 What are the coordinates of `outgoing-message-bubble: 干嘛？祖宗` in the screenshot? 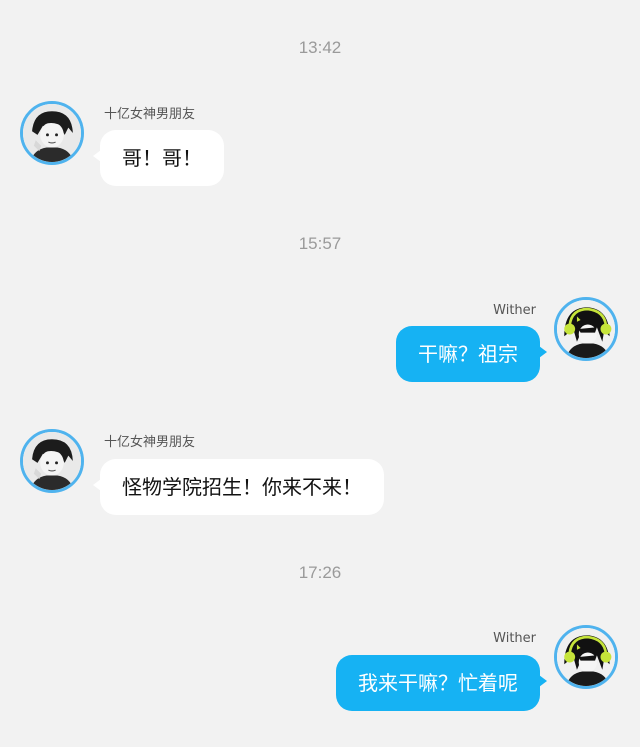 It's located at (471, 354).